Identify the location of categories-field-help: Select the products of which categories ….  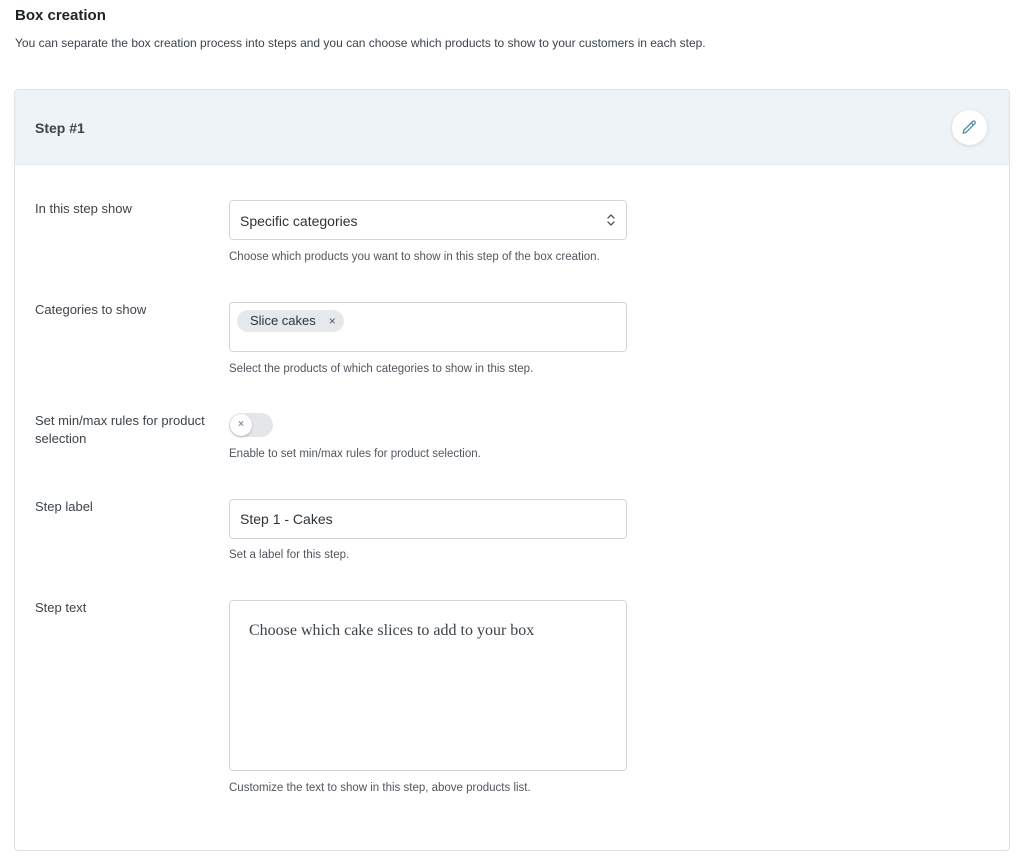
(381, 369).